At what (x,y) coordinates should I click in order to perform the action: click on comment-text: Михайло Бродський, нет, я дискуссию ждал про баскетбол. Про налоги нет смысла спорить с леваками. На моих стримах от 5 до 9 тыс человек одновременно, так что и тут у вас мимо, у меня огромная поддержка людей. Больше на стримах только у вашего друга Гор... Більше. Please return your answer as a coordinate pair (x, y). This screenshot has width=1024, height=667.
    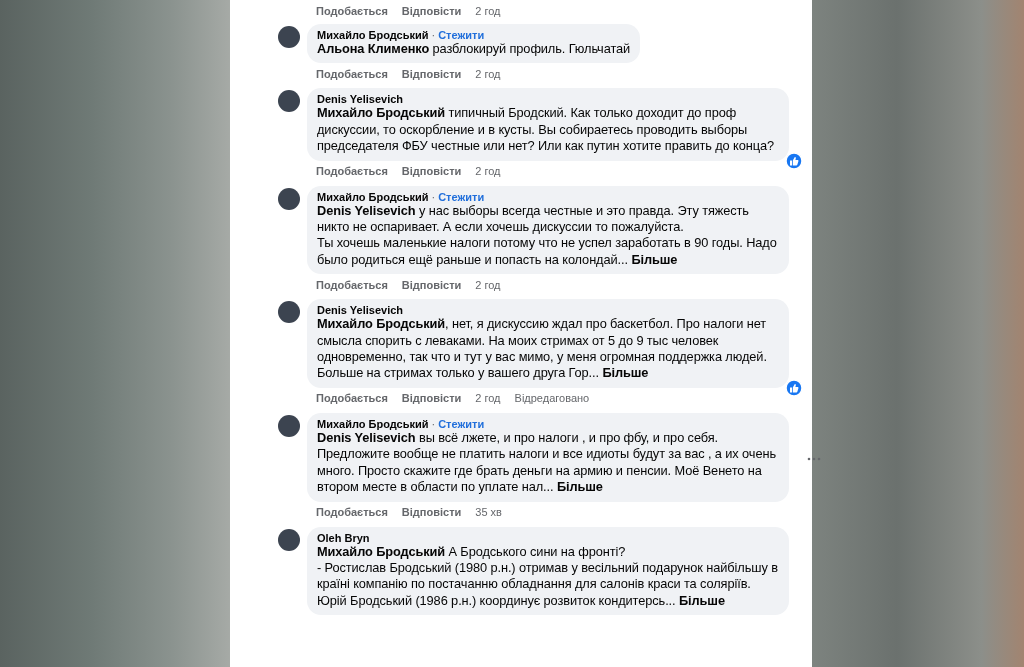
    Looking at the image, I should click on (542, 349).